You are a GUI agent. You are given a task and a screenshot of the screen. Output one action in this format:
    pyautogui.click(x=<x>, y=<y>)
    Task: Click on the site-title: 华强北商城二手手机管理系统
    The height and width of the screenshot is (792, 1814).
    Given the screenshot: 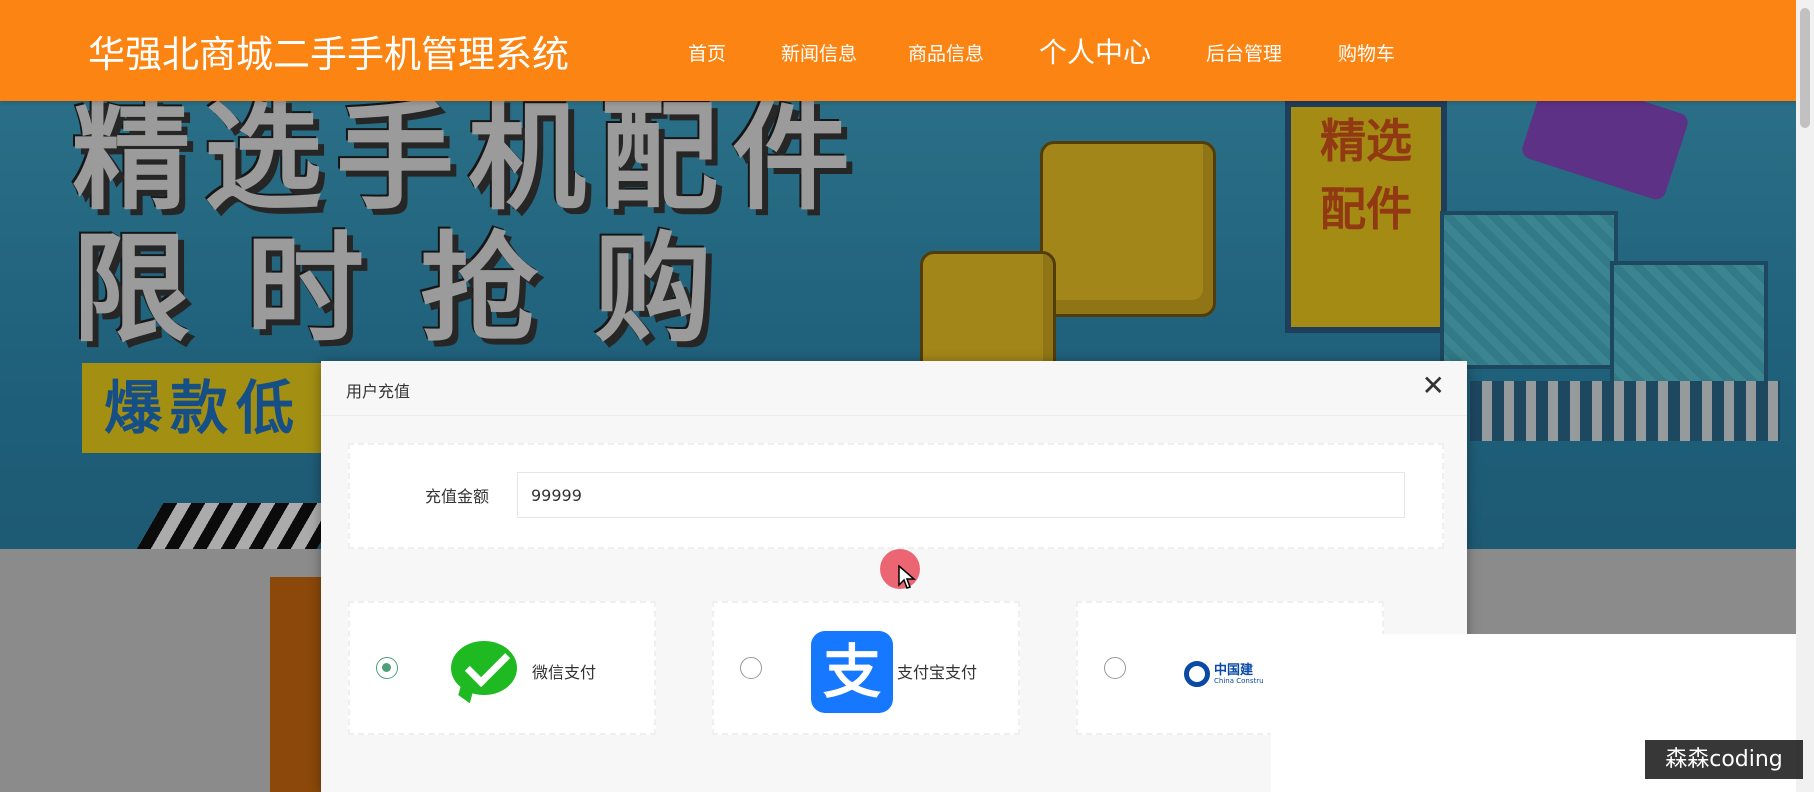 What is the action you would take?
    pyautogui.click(x=328, y=51)
    